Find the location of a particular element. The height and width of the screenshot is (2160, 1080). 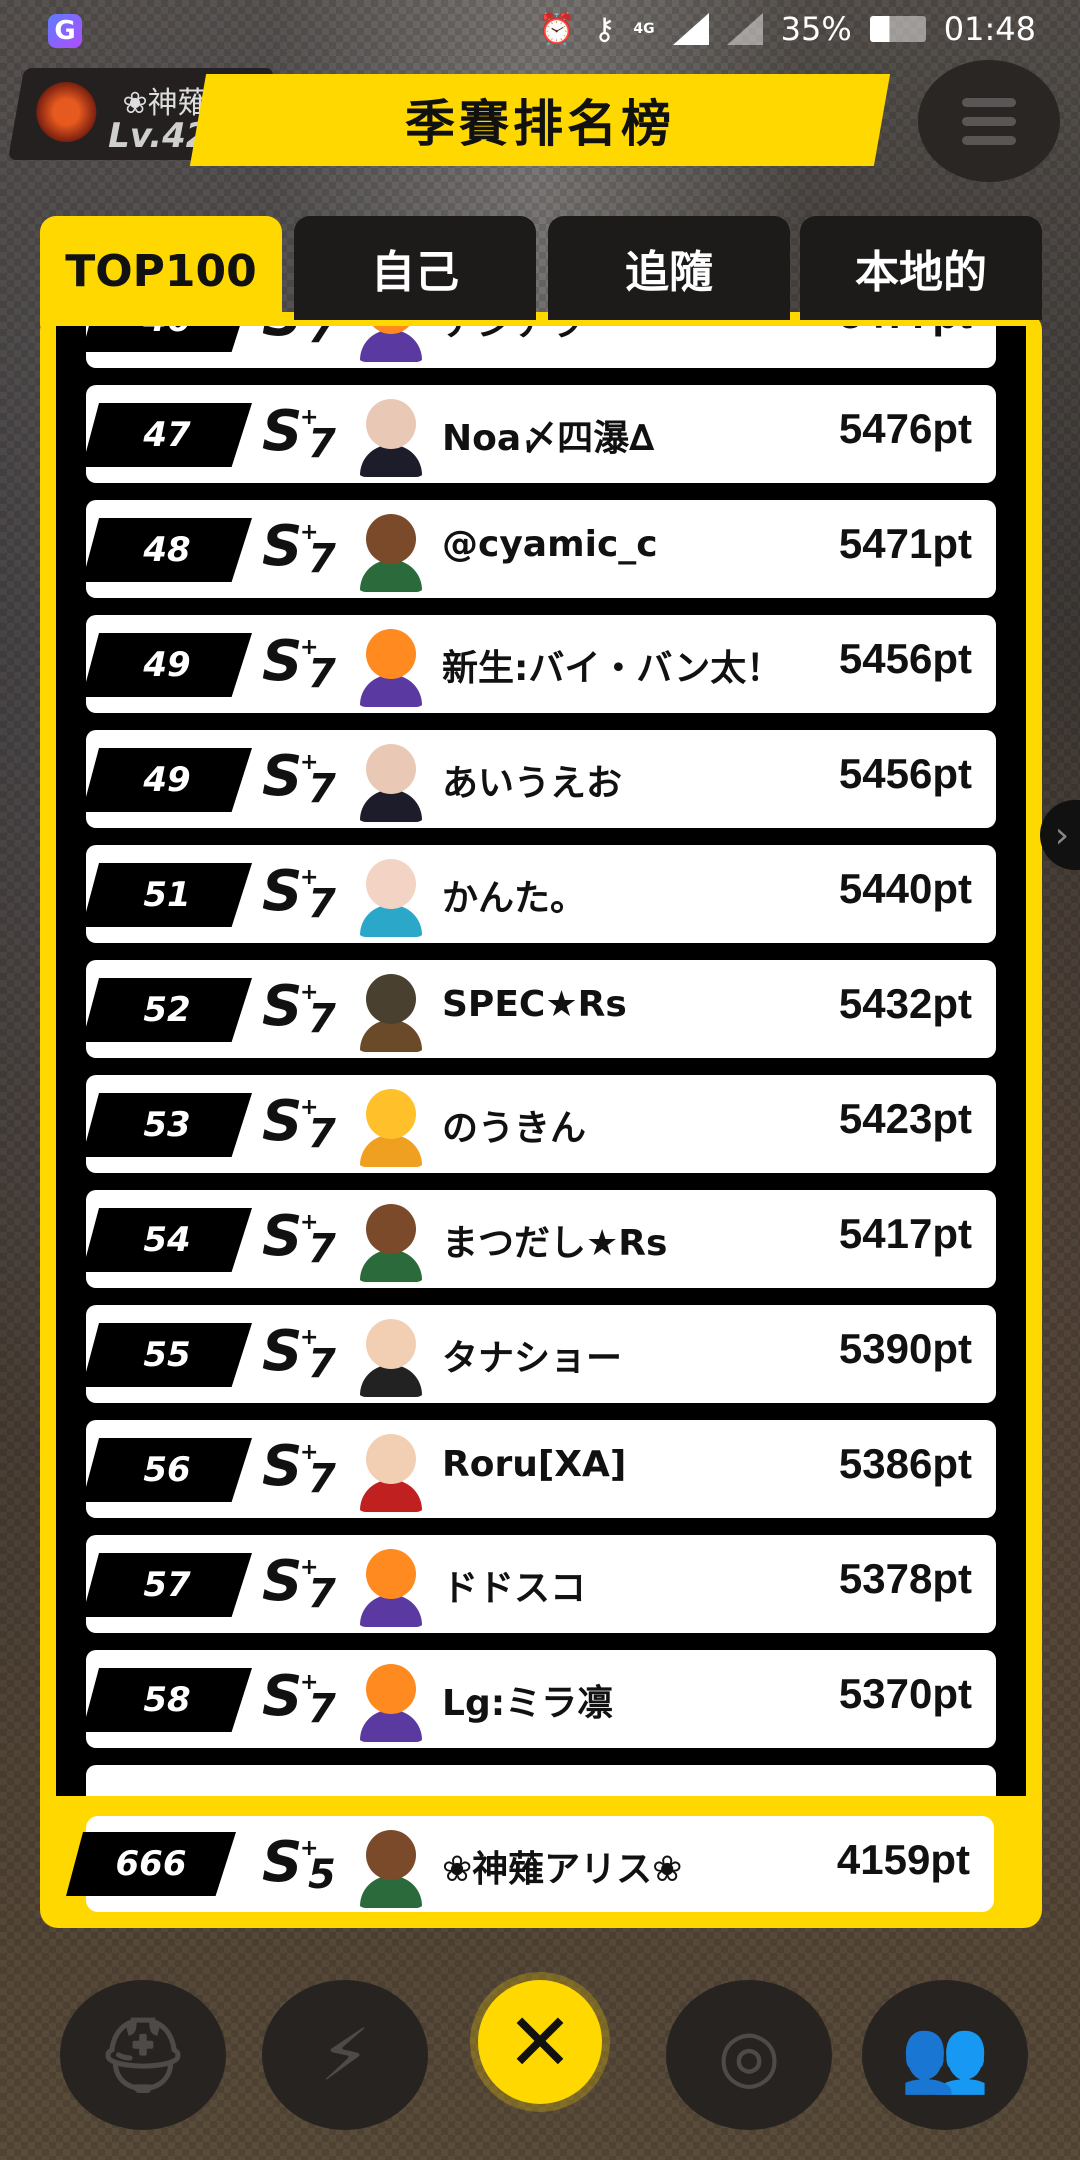

weapon-icon: ◎ is located at coordinates (749, 2055).